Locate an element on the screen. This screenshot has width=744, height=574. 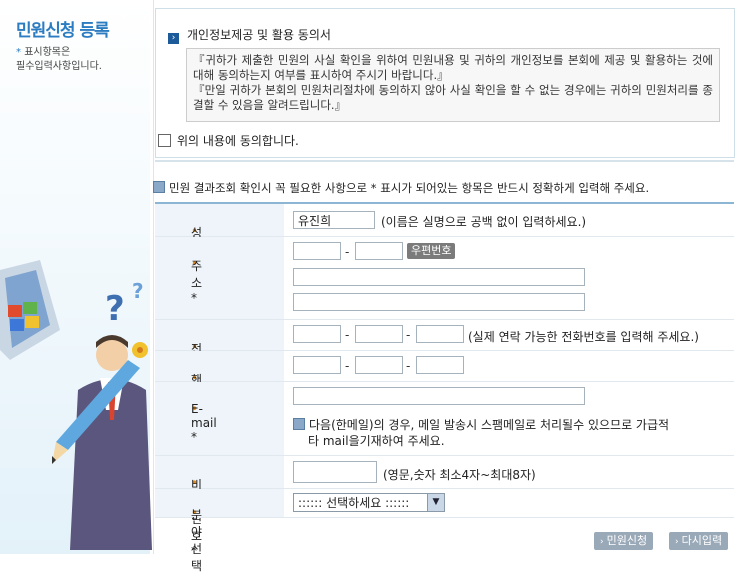
info-icon is located at coordinates (299, 424).